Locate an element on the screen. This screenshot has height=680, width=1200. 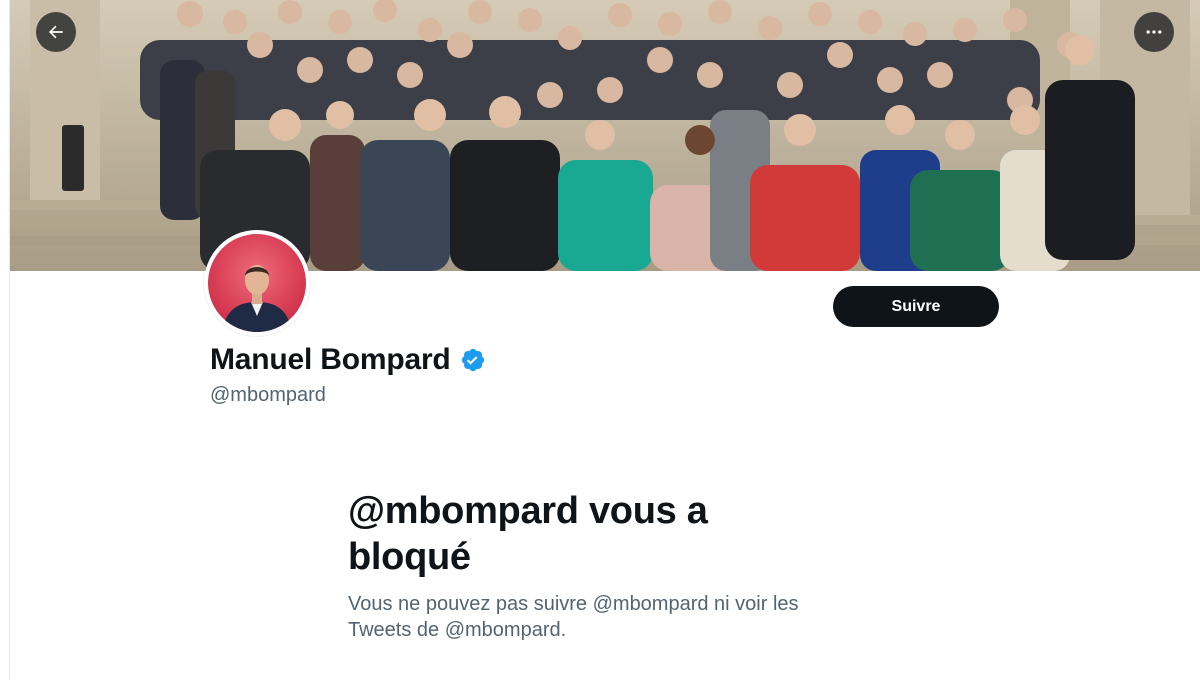
profile-name-row: Manuel Bompard is located at coordinates (348, 360).